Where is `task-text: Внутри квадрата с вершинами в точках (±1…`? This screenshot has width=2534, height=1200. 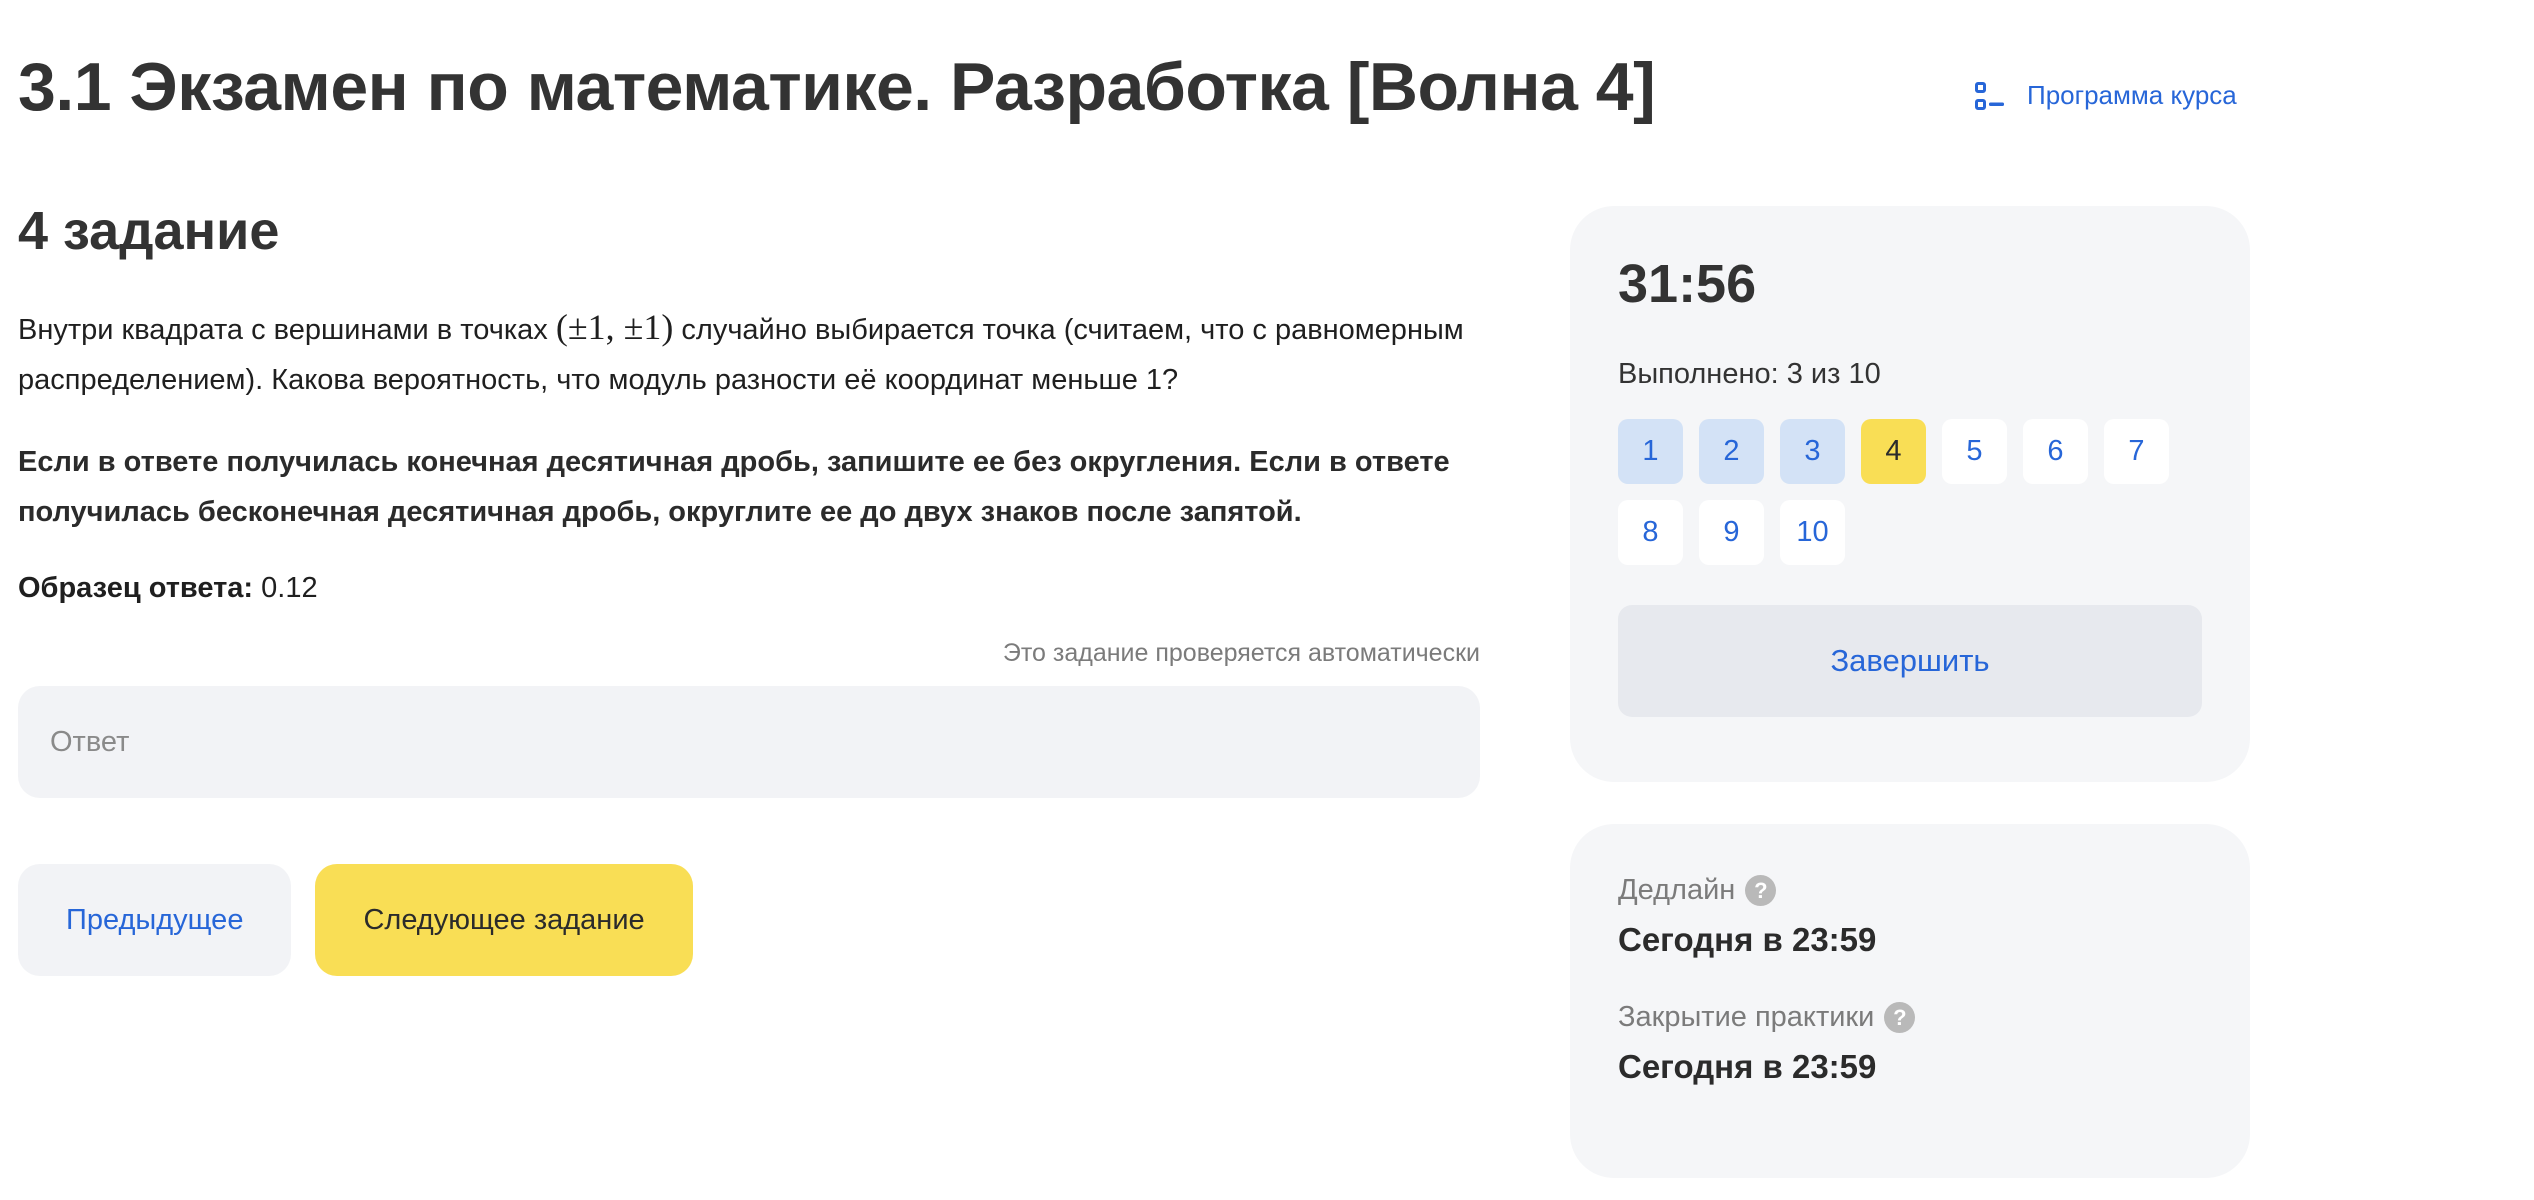 task-text: Внутри квадрата с вершинами в точках (±1… is located at coordinates (749, 353).